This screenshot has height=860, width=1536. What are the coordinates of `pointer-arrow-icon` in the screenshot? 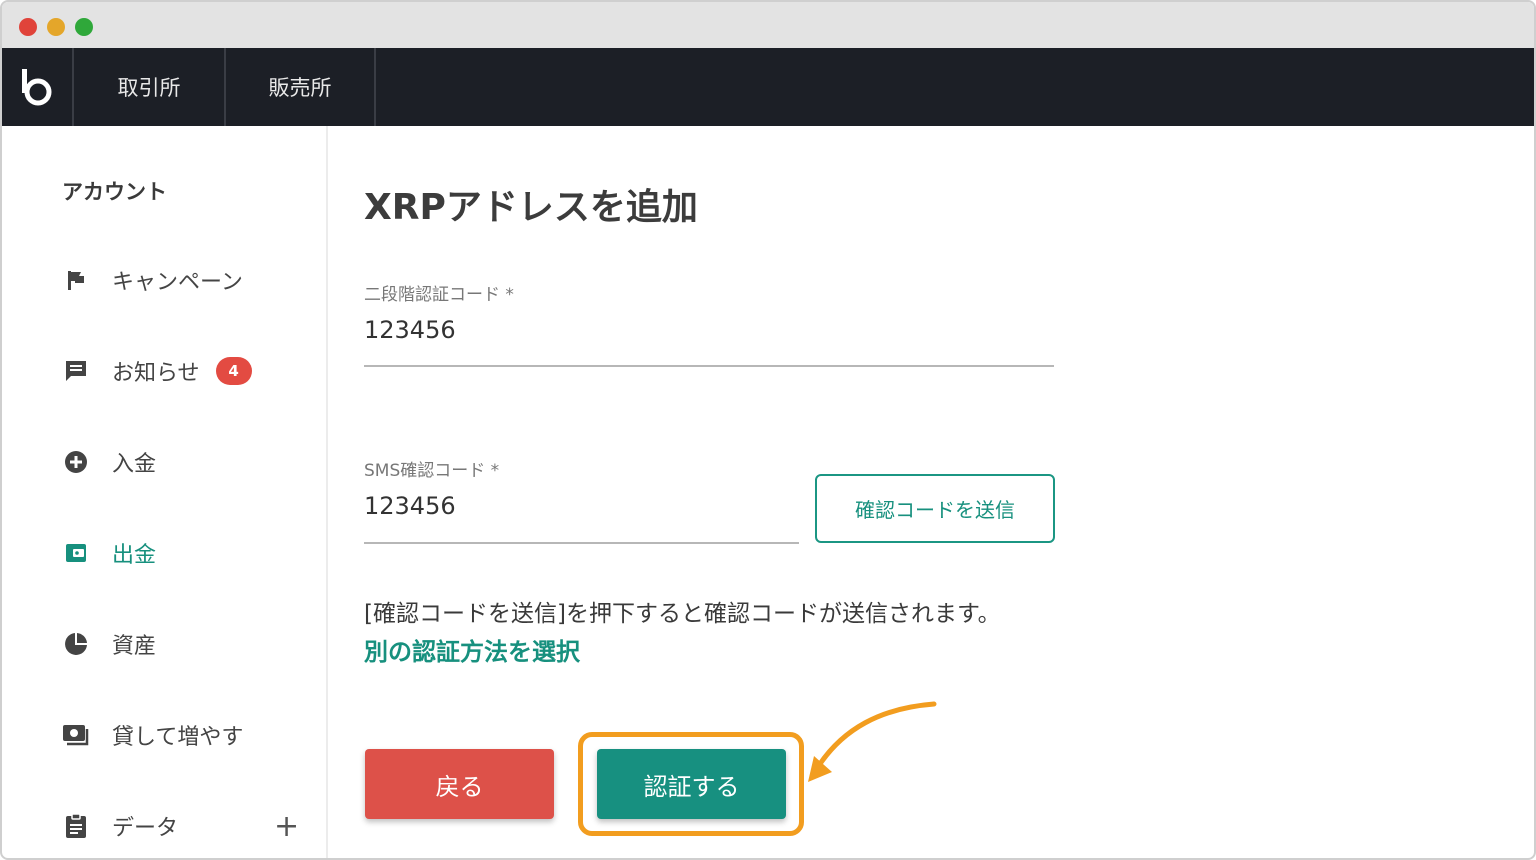 It's located at (872, 741).